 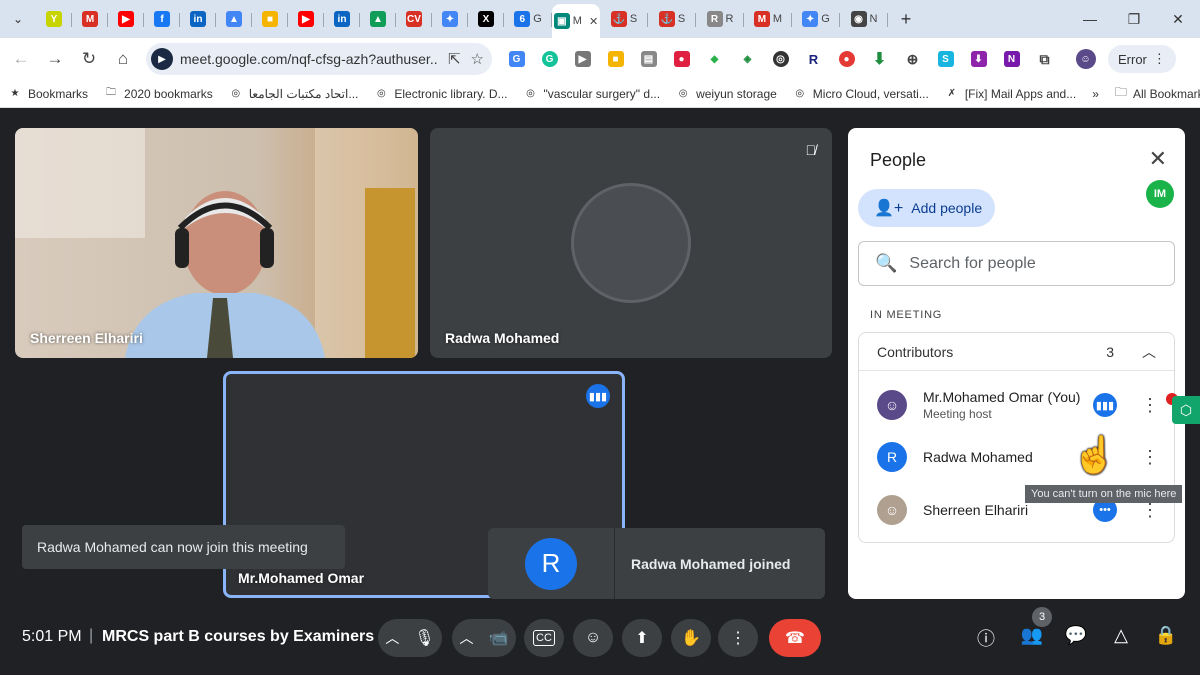 I want to click on bookmark-star-icon: ☆, so click(x=477, y=59).